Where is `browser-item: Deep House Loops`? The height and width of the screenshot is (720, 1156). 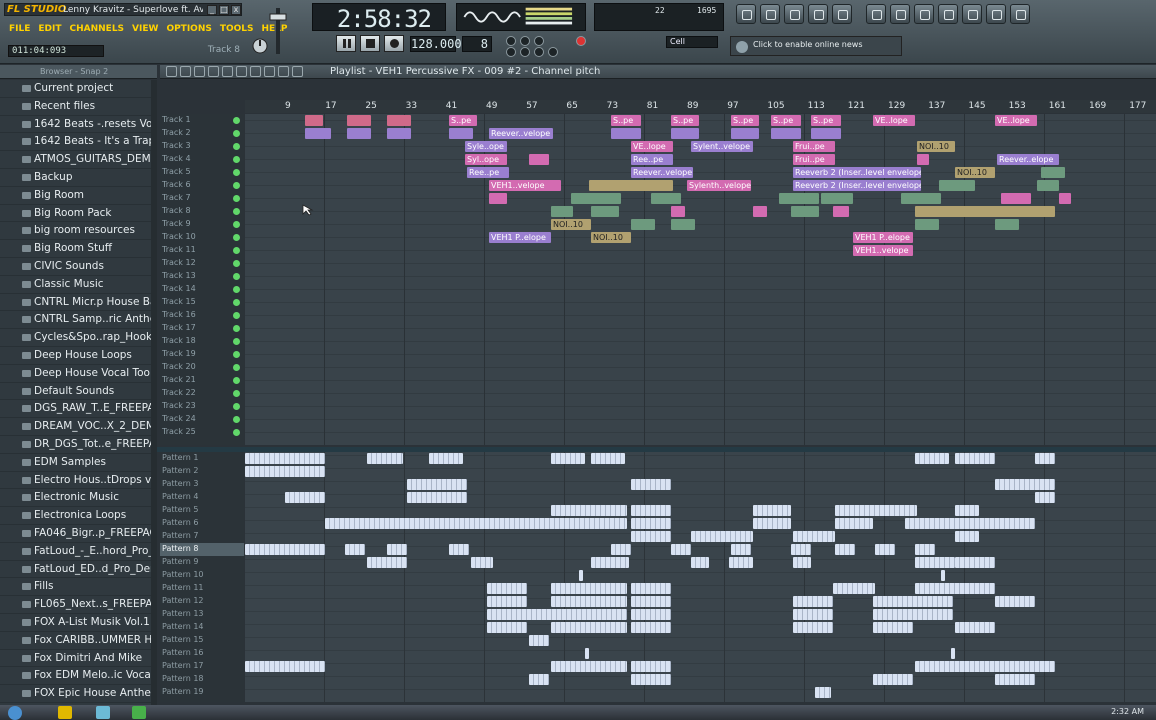
browser-item: Deep House Loops is located at coordinates (78, 356).